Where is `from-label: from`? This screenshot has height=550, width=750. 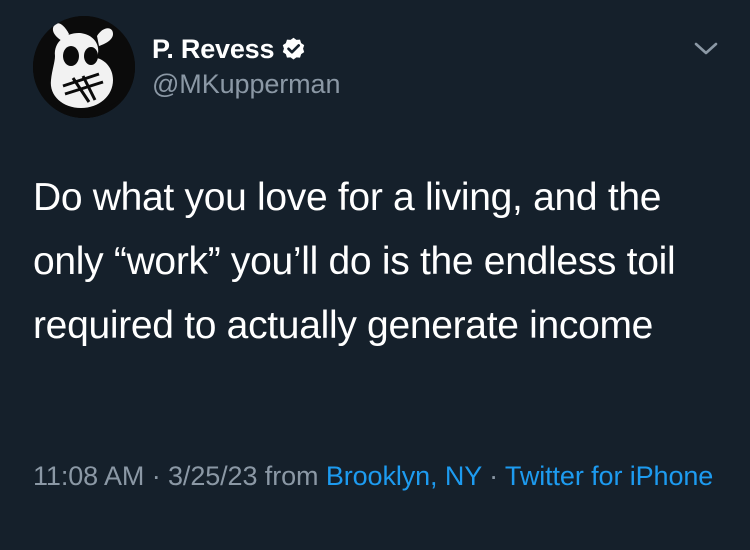 from-label: from is located at coordinates (291, 476).